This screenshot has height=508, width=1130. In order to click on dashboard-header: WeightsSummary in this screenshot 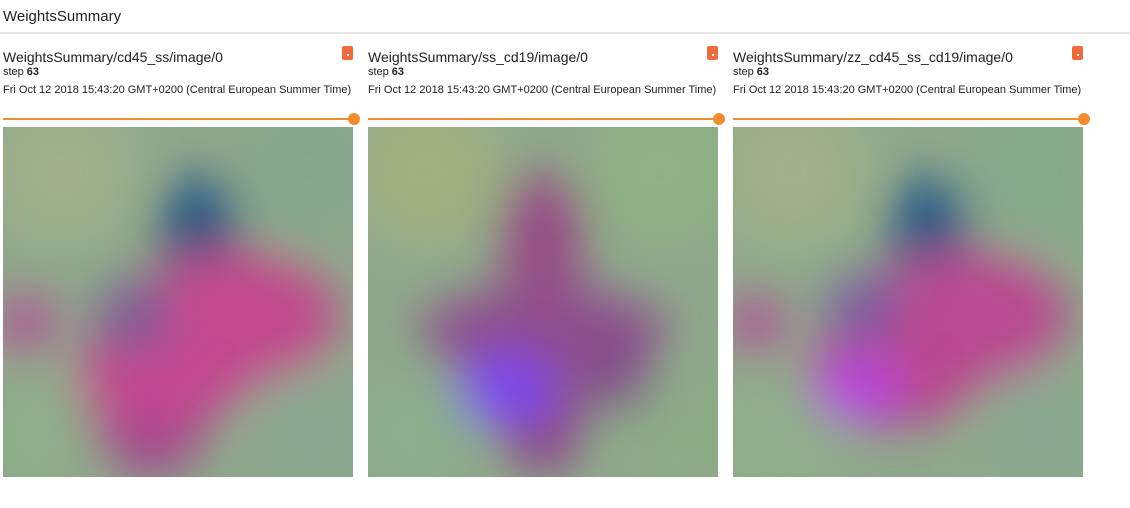, I will do `click(565, 17)`.